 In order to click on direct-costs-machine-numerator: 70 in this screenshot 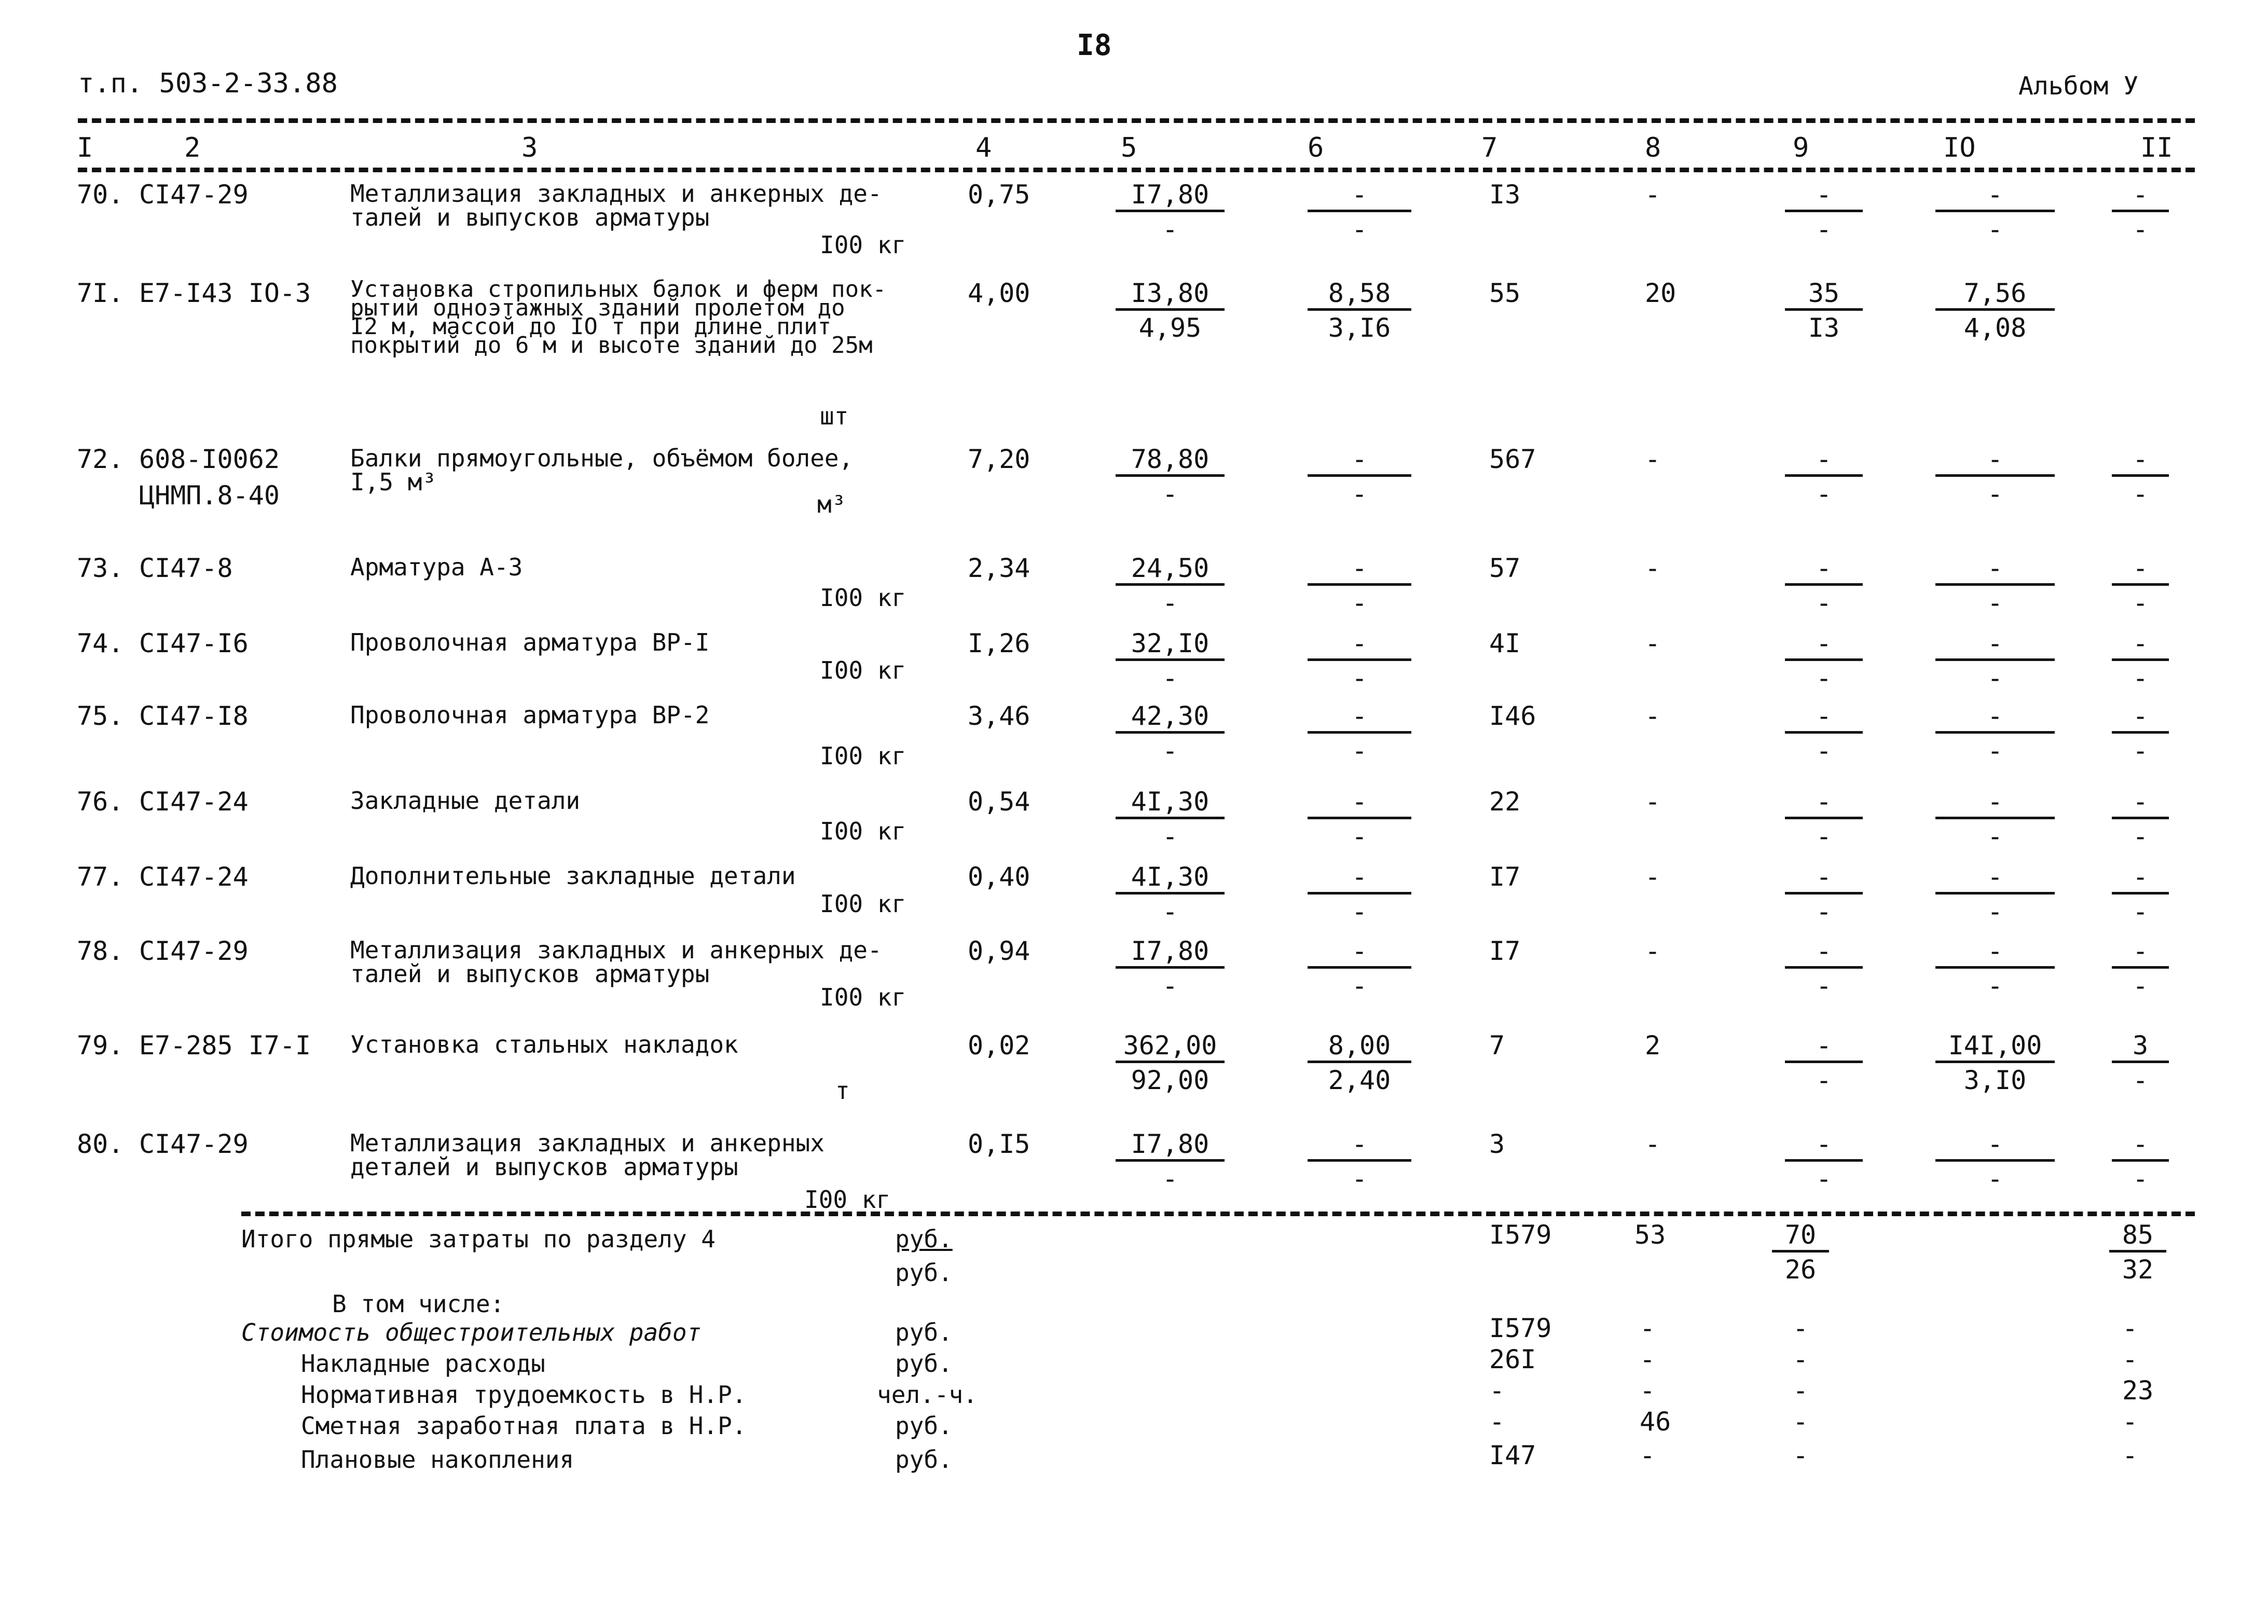, I will do `click(1800, 1237)`.